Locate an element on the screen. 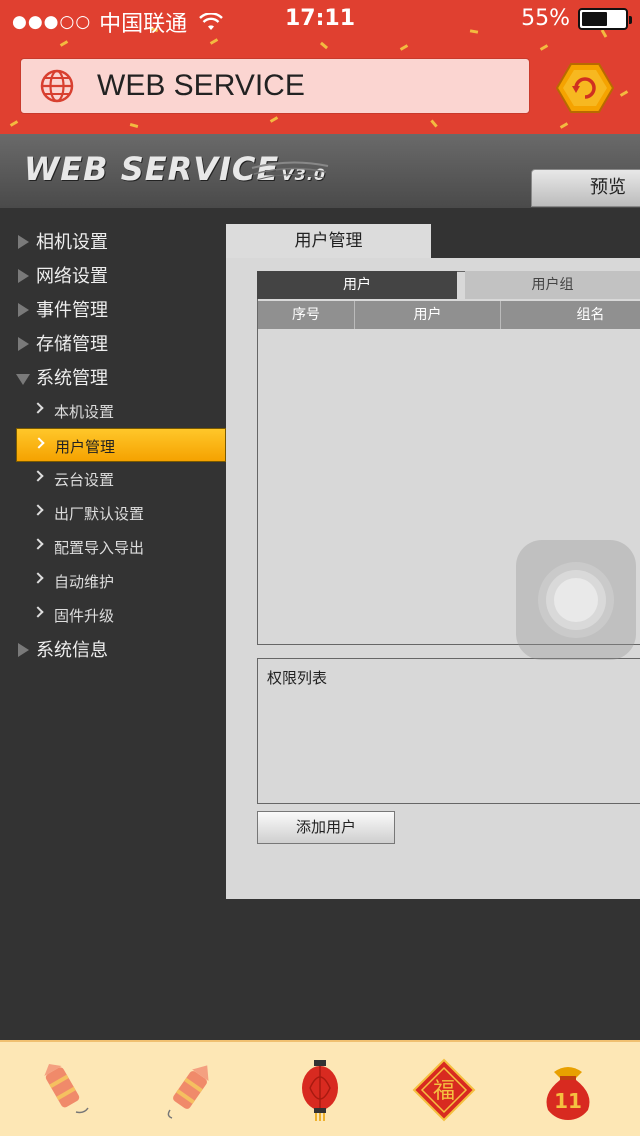 The height and width of the screenshot is (1136, 640). sidebar-group-system: 系统管理 is located at coordinates (113, 377).